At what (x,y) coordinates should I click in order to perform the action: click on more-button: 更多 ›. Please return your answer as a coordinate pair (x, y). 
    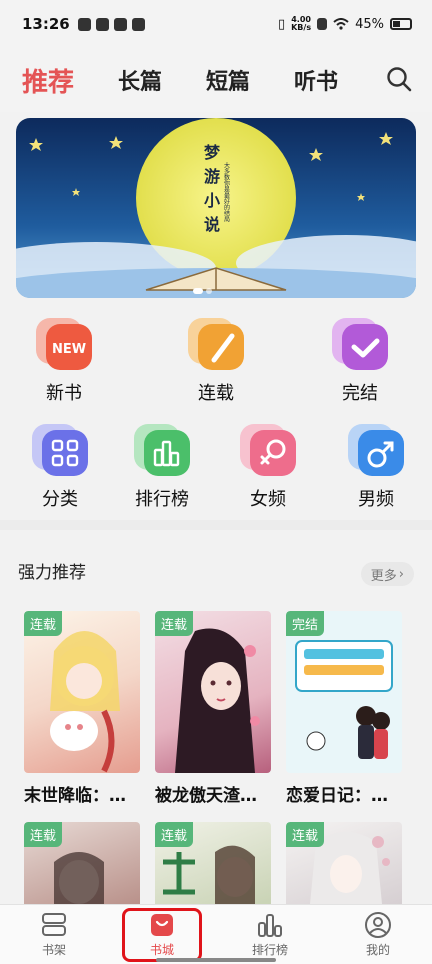
    Looking at the image, I should click on (387, 574).